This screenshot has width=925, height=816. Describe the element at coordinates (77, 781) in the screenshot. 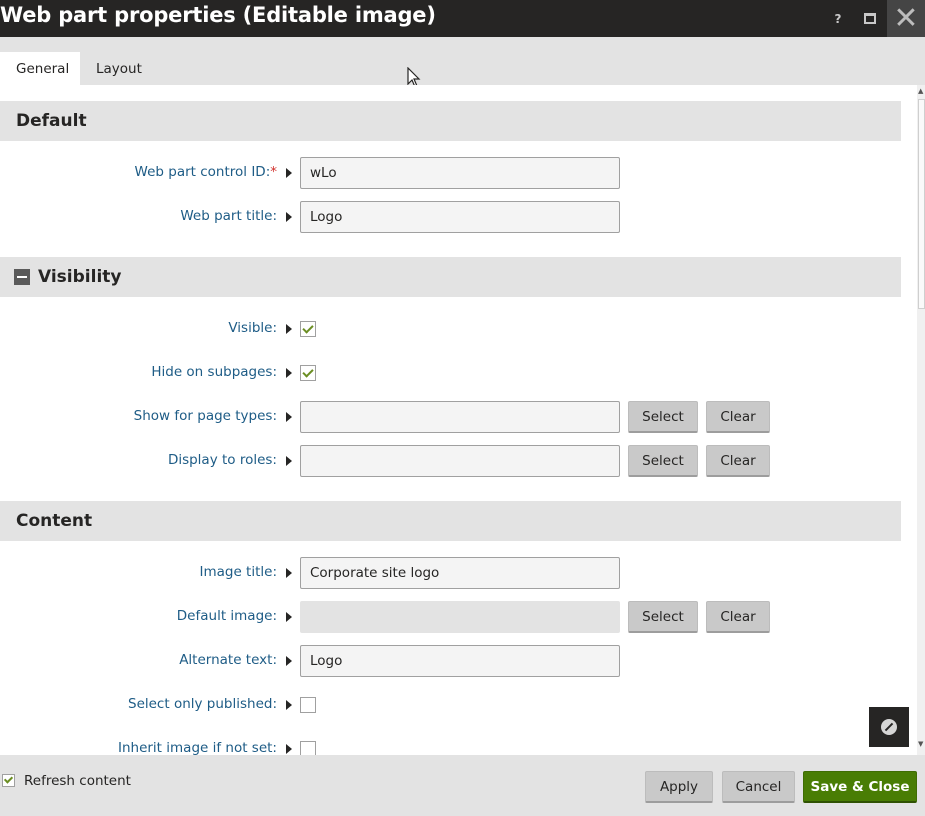

I see `refresh-content-label: Refresh content` at that location.